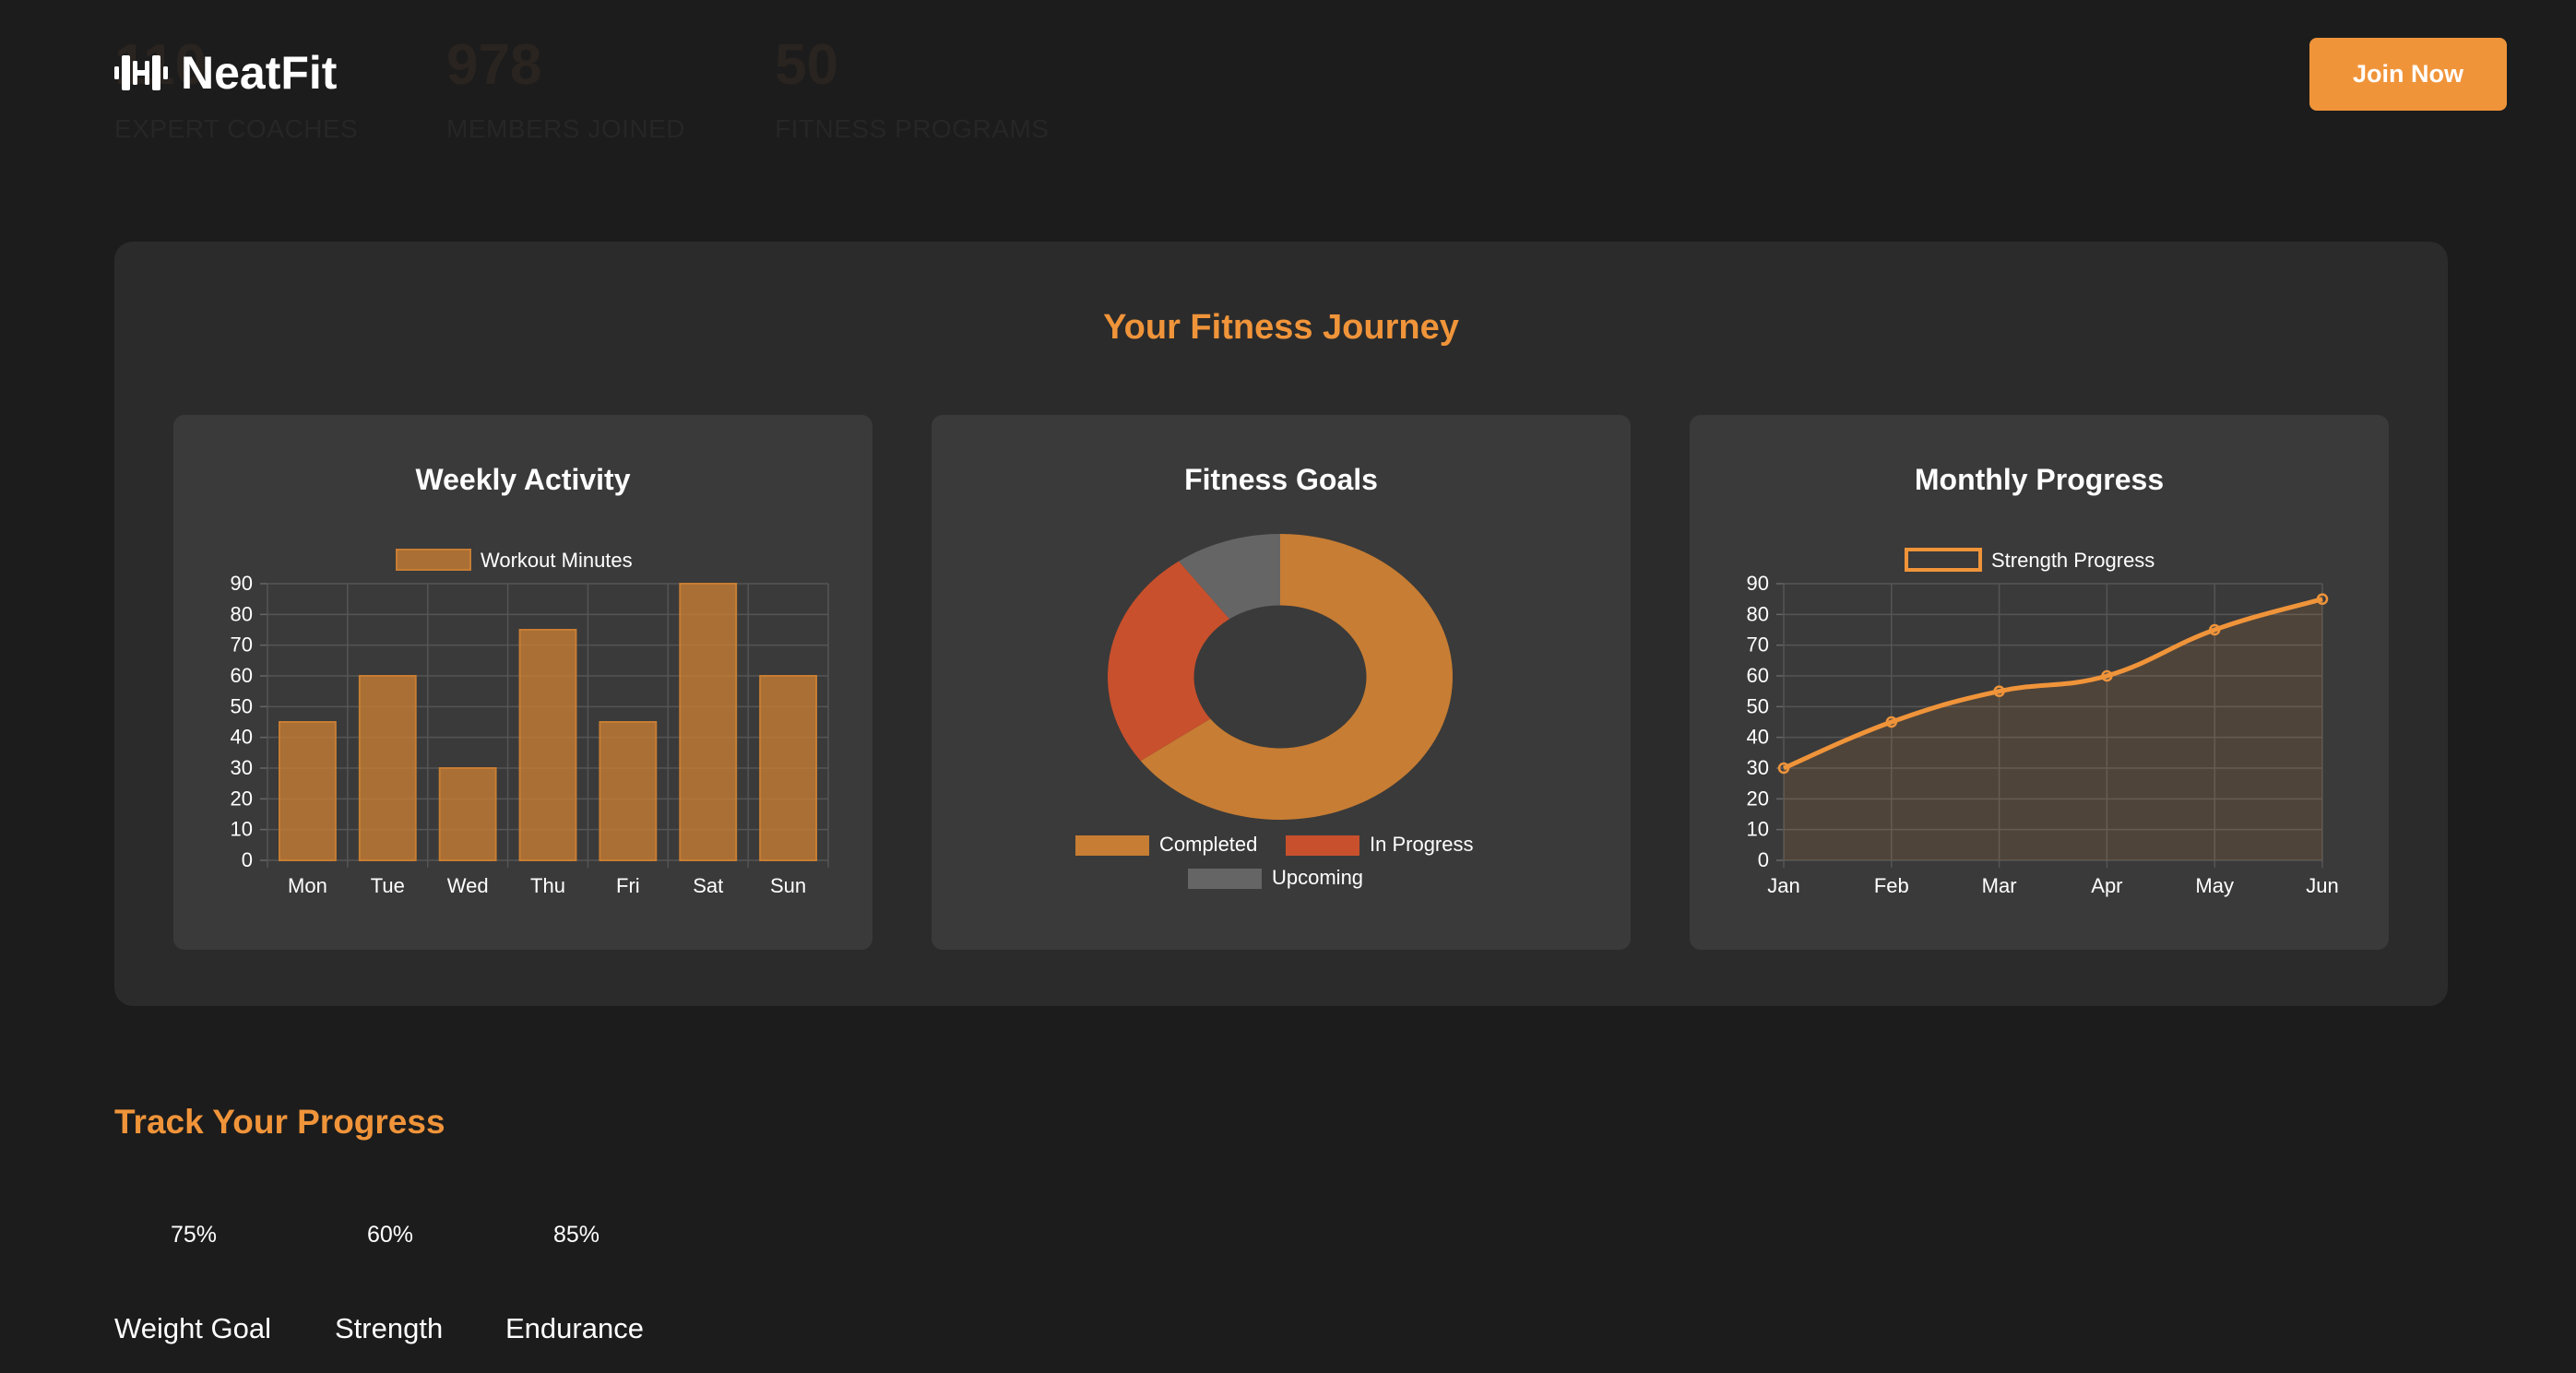 The image size is (2576, 1373). What do you see at coordinates (1891, 885) in the screenshot?
I see `x-tick-label: Feb` at bounding box center [1891, 885].